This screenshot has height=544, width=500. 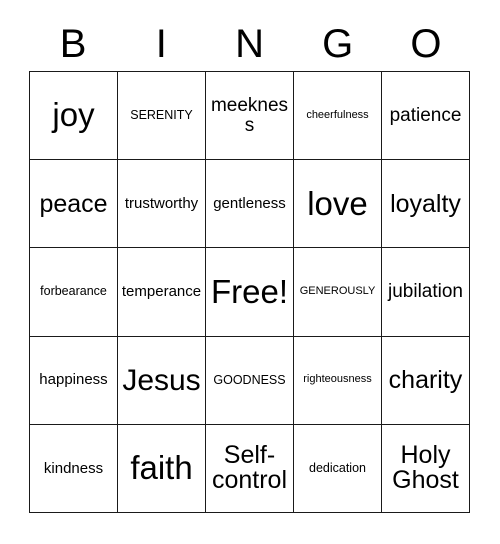 I want to click on bingo-cell-o2: loyalty, so click(x=426, y=204).